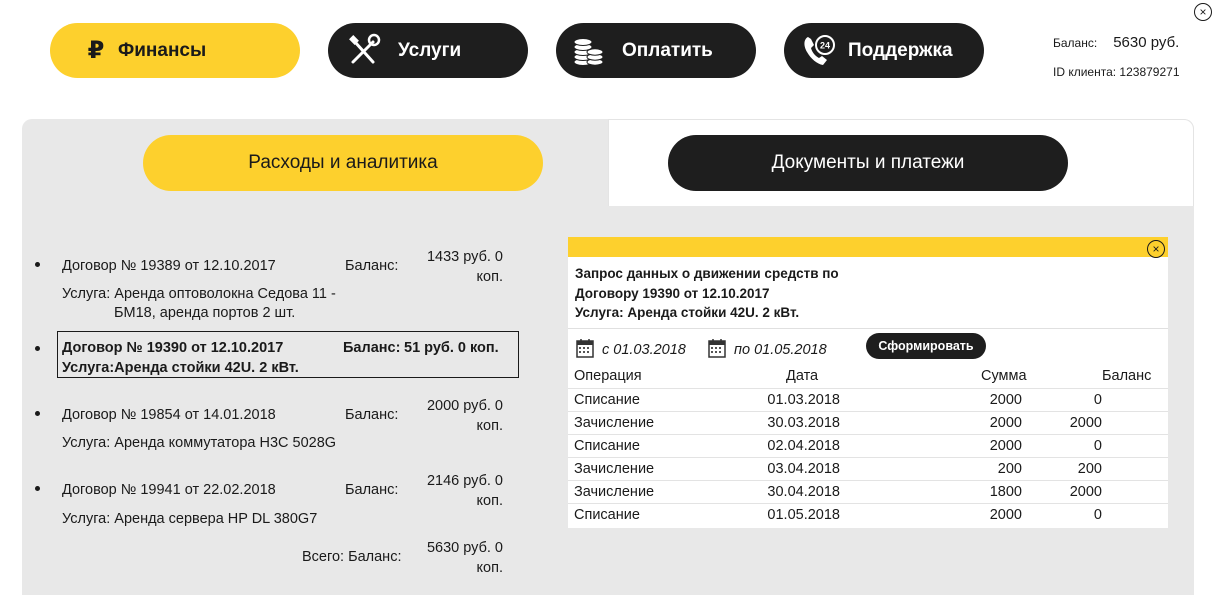 Image resolution: width=1217 pixels, height=595 pixels. What do you see at coordinates (454, 416) in the screenshot?
I see `contract-balance-value: 2000 руб. 0 коп.` at bounding box center [454, 416].